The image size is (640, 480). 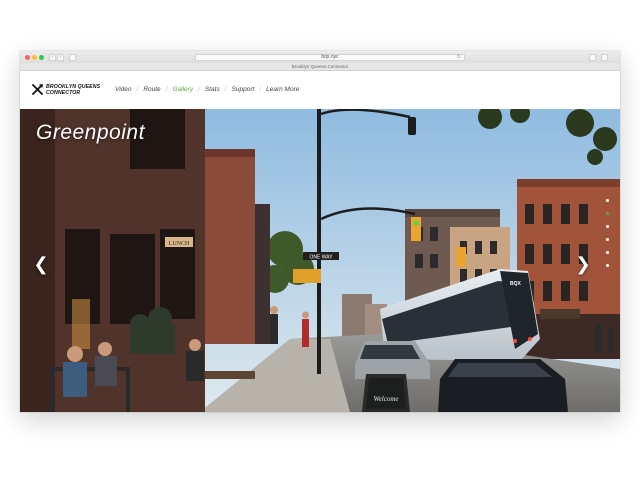 What do you see at coordinates (385, 399) in the screenshot?
I see `chalkboard-text: Welcome` at bounding box center [385, 399].